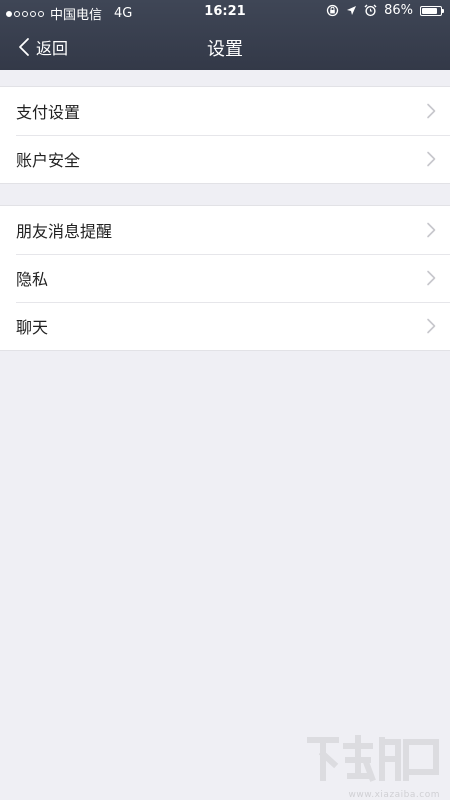  Describe the element at coordinates (48, 160) in the screenshot. I see `settings-item-label: 账户安全` at that location.